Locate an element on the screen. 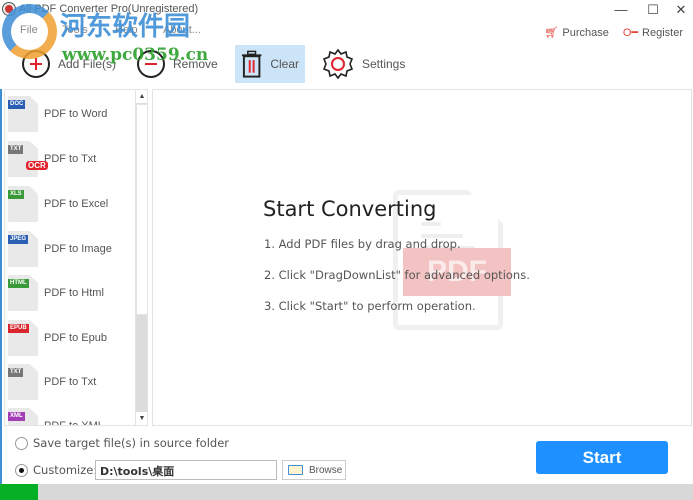  ocr-badge: OCR is located at coordinates (37, 165).